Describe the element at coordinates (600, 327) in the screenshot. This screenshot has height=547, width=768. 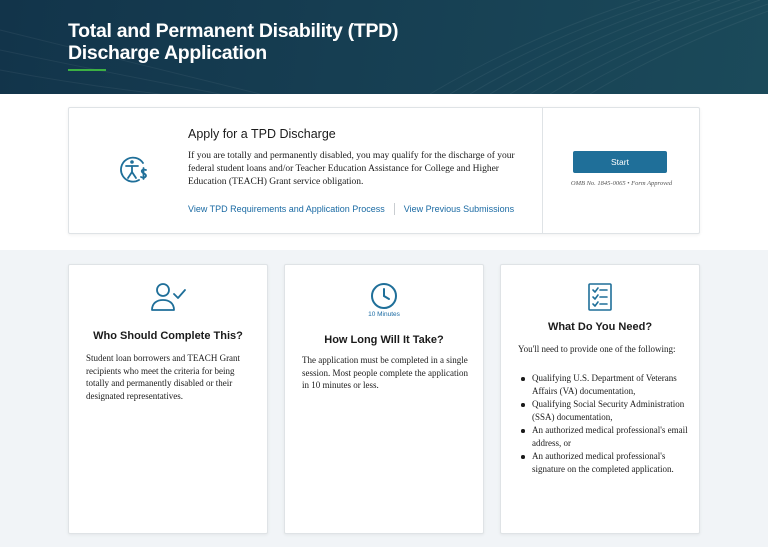
I see `what-need-title: What Do You Need?` at that location.